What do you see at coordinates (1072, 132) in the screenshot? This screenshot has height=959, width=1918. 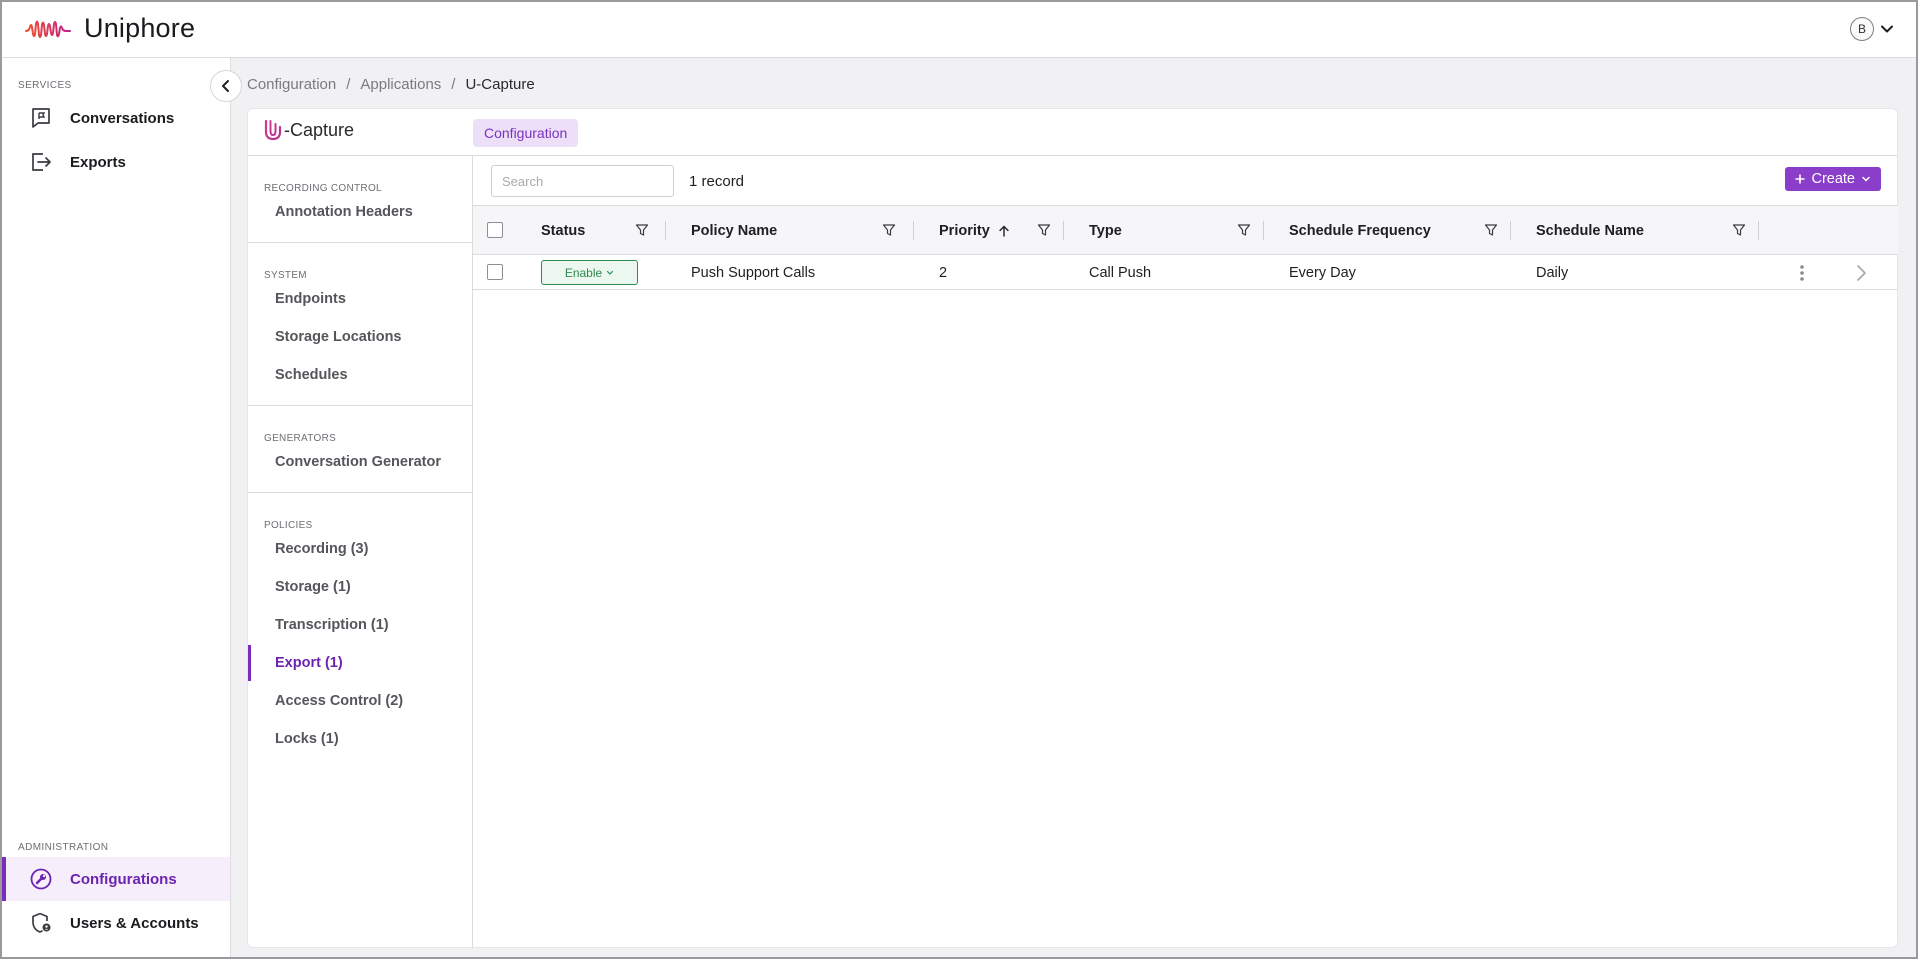 I see `card-header: -Capture Configuration` at bounding box center [1072, 132].